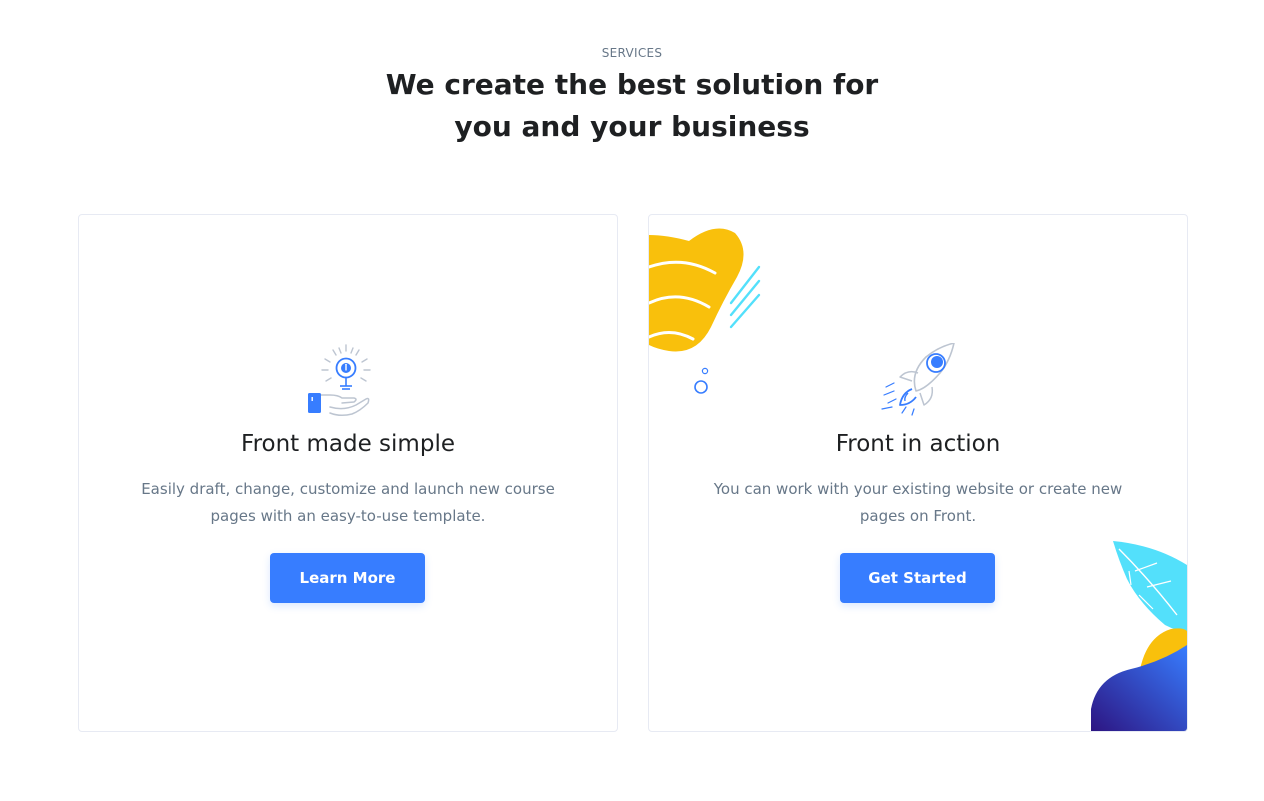 The image size is (1264, 801). Describe the element at coordinates (918, 444) in the screenshot. I see `card-title: Front in action` at that location.